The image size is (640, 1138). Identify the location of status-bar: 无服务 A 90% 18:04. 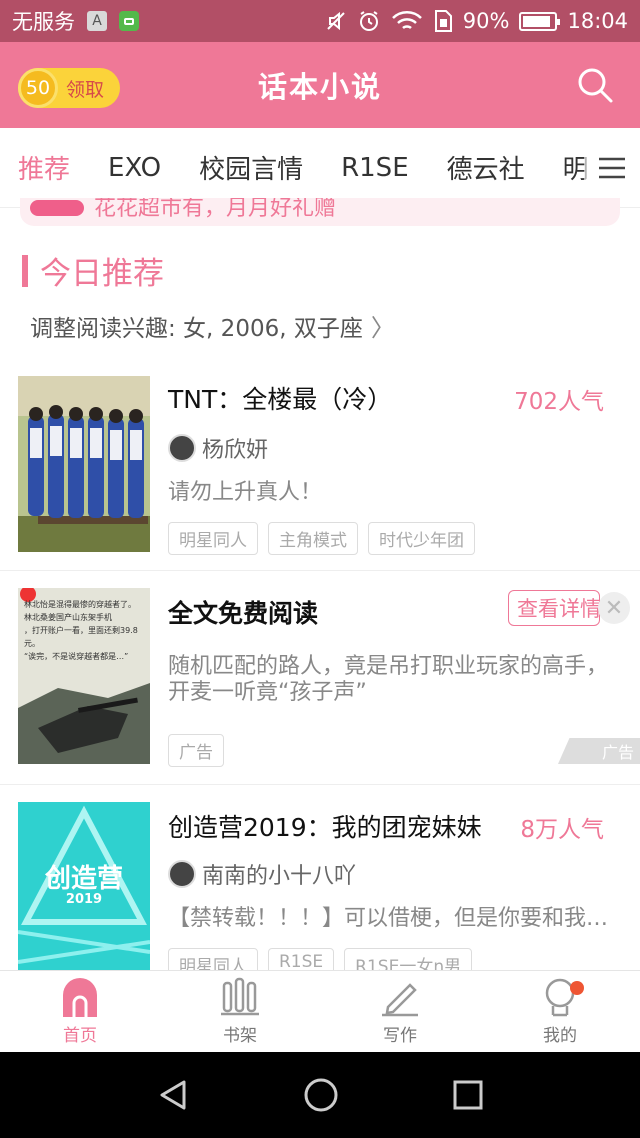
(320, 21).